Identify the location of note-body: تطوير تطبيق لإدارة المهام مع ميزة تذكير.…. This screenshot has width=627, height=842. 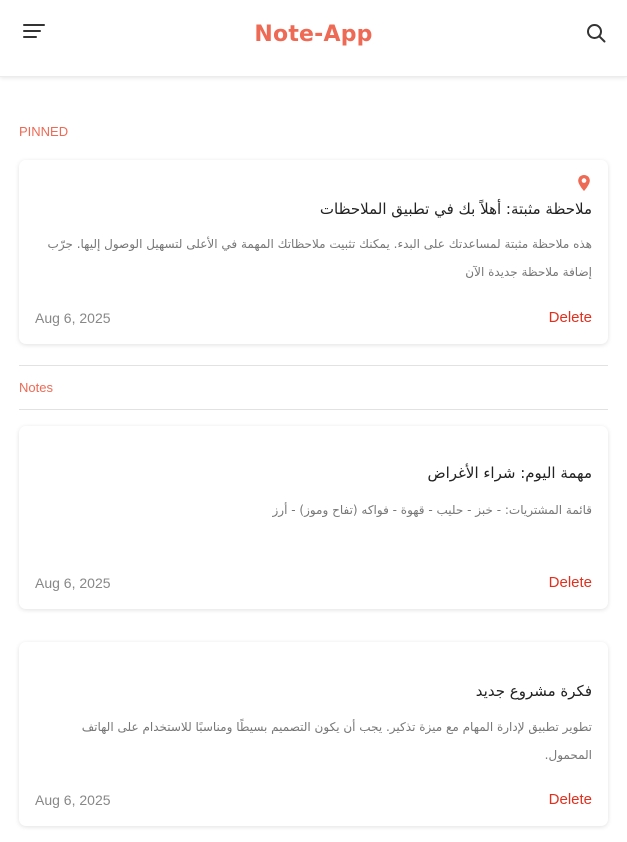
(336, 741).